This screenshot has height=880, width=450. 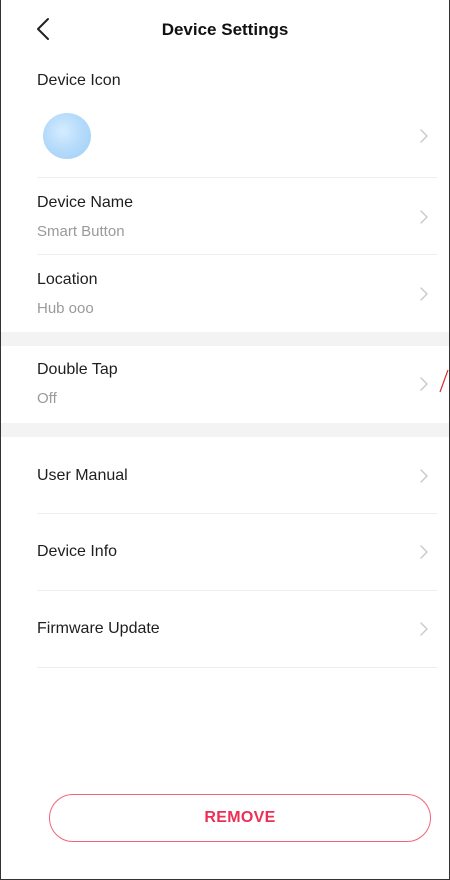 What do you see at coordinates (225, 216) in the screenshot?
I see `device-name-row: Device Name Smart Button` at bounding box center [225, 216].